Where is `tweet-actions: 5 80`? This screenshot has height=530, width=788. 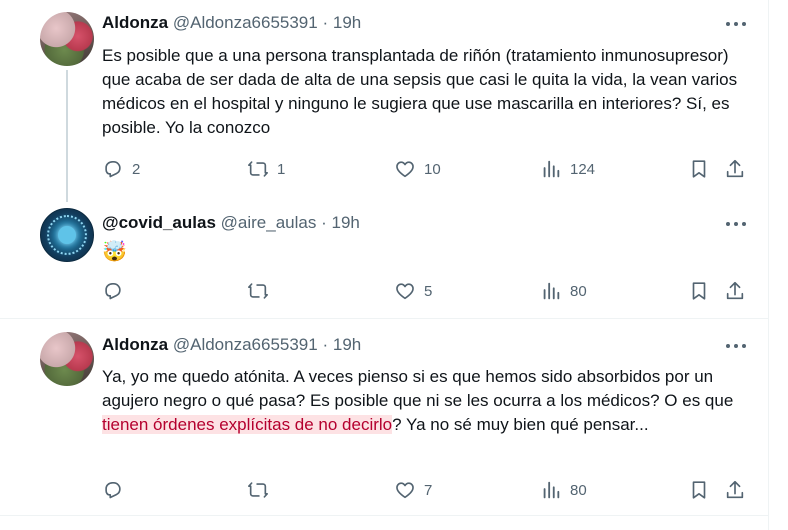 tweet-actions: 5 80 is located at coordinates (384, 291).